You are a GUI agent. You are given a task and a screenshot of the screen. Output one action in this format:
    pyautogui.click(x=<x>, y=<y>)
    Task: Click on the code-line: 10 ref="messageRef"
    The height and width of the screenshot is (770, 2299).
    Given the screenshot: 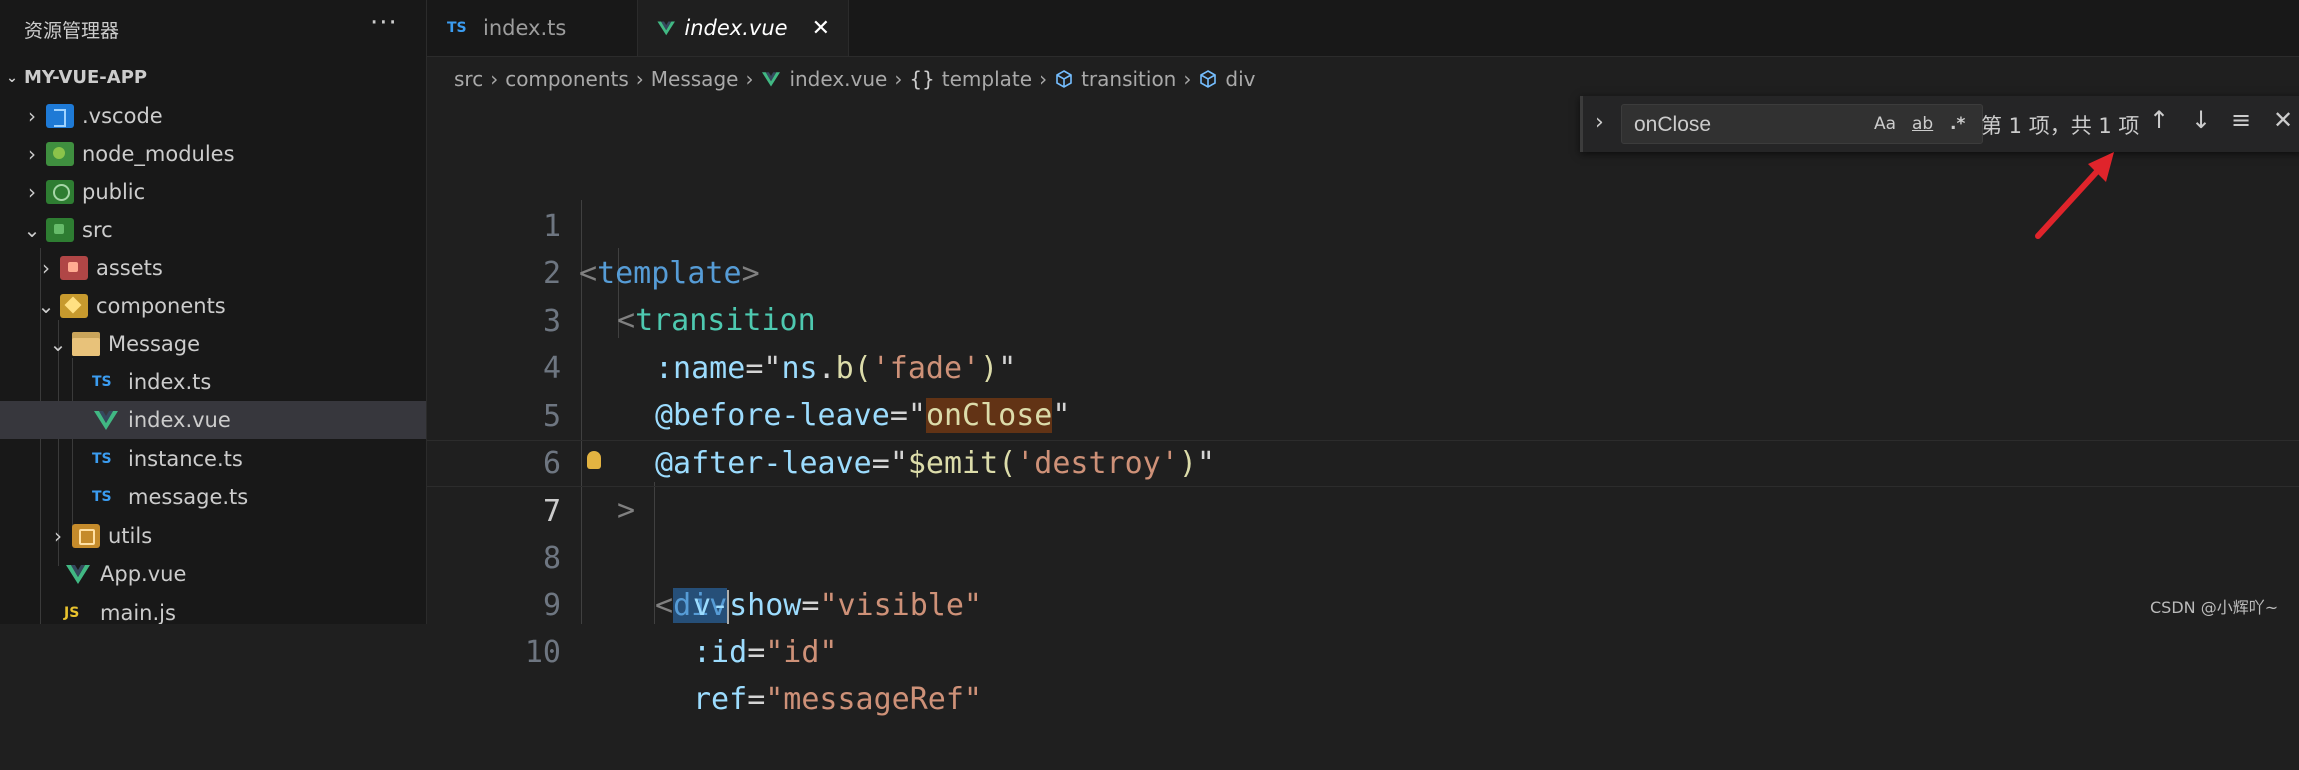 What is the action you would take?
    pyautogui.click(x=1363, y=649)
    